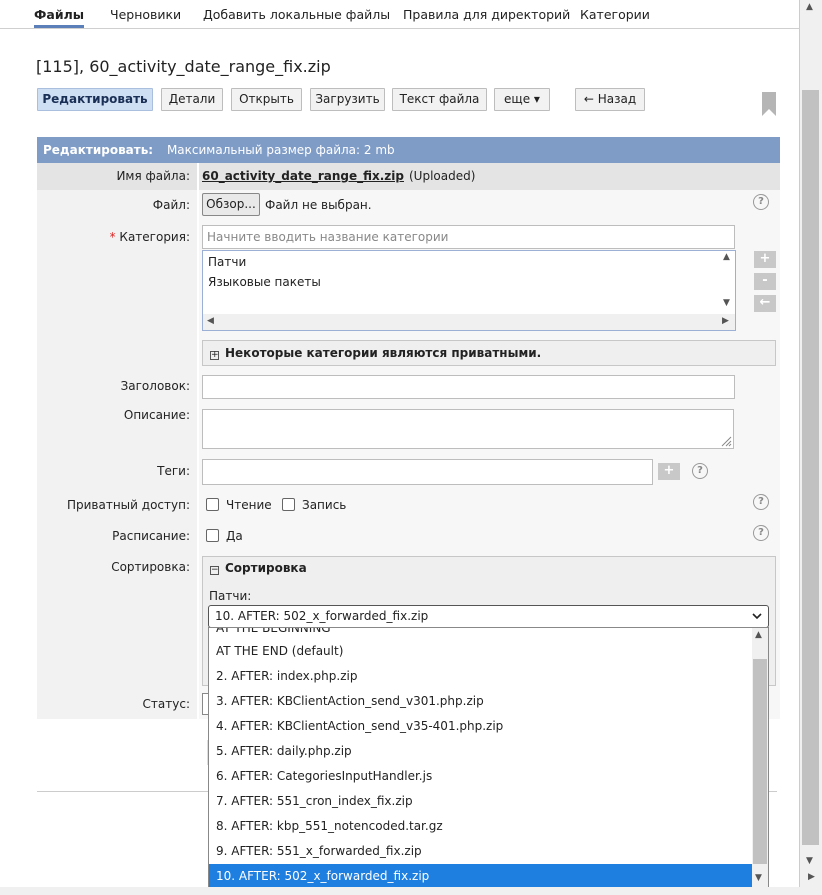  I want to click on heading-label: Заголовок:, so click(117, 386).